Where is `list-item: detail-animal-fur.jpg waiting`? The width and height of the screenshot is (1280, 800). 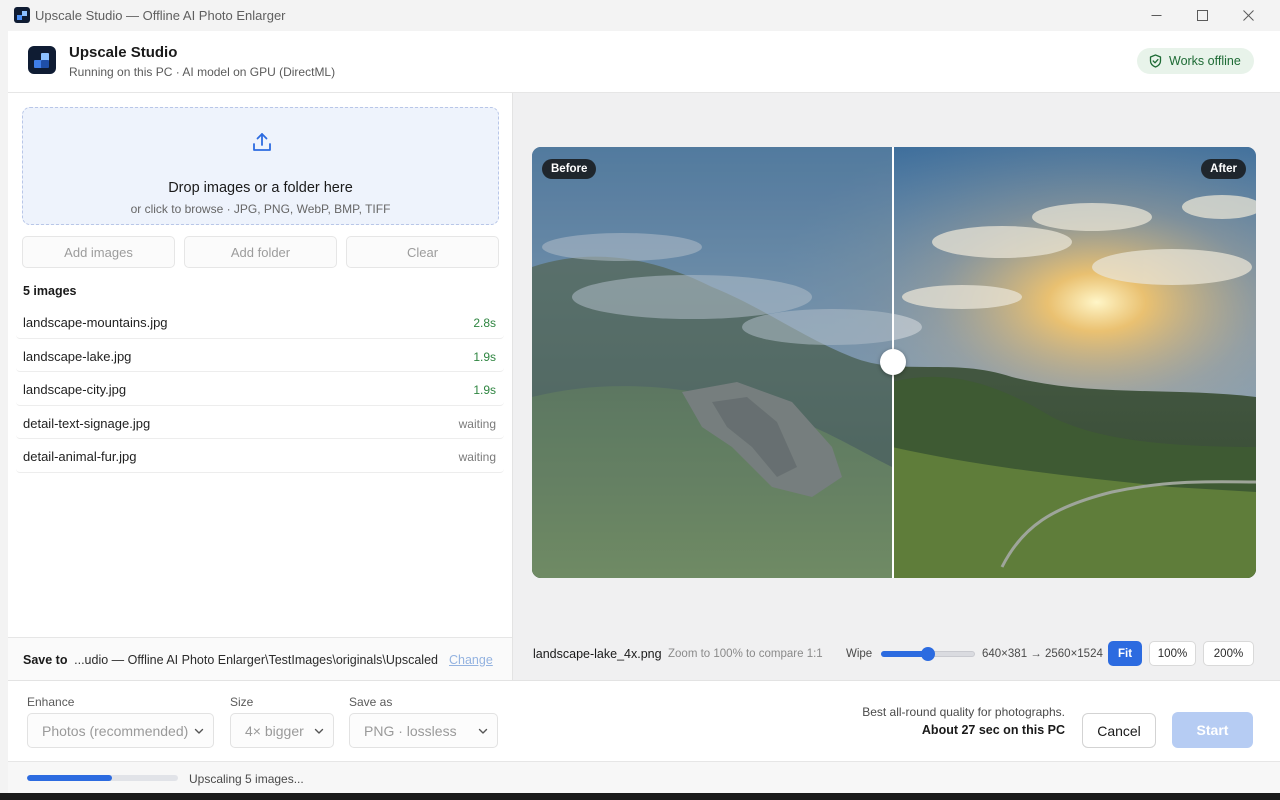
list-item: detail-animal-fur.jpg waiting is located at coordinates (260, 456).